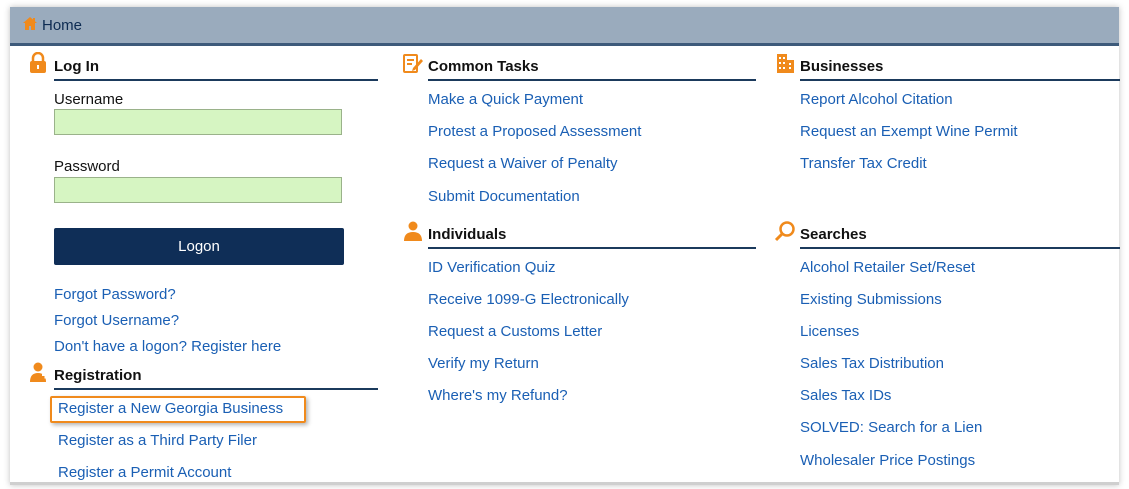  What do you see at coordinates (876, 99) in the screenshot?
I see `report-alcohol-citation-link: Report Alcohol Citation` at bounding box center [876, 99].